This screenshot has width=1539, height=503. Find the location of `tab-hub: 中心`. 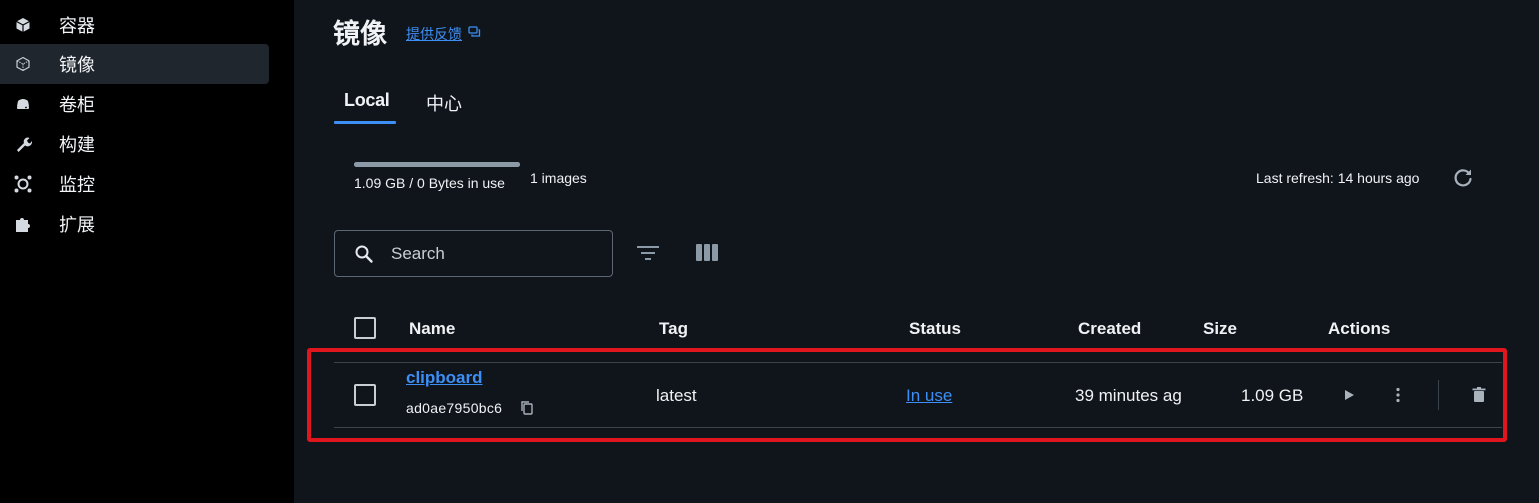

tab-hub: 中心 is located at coordinates (444, 107).